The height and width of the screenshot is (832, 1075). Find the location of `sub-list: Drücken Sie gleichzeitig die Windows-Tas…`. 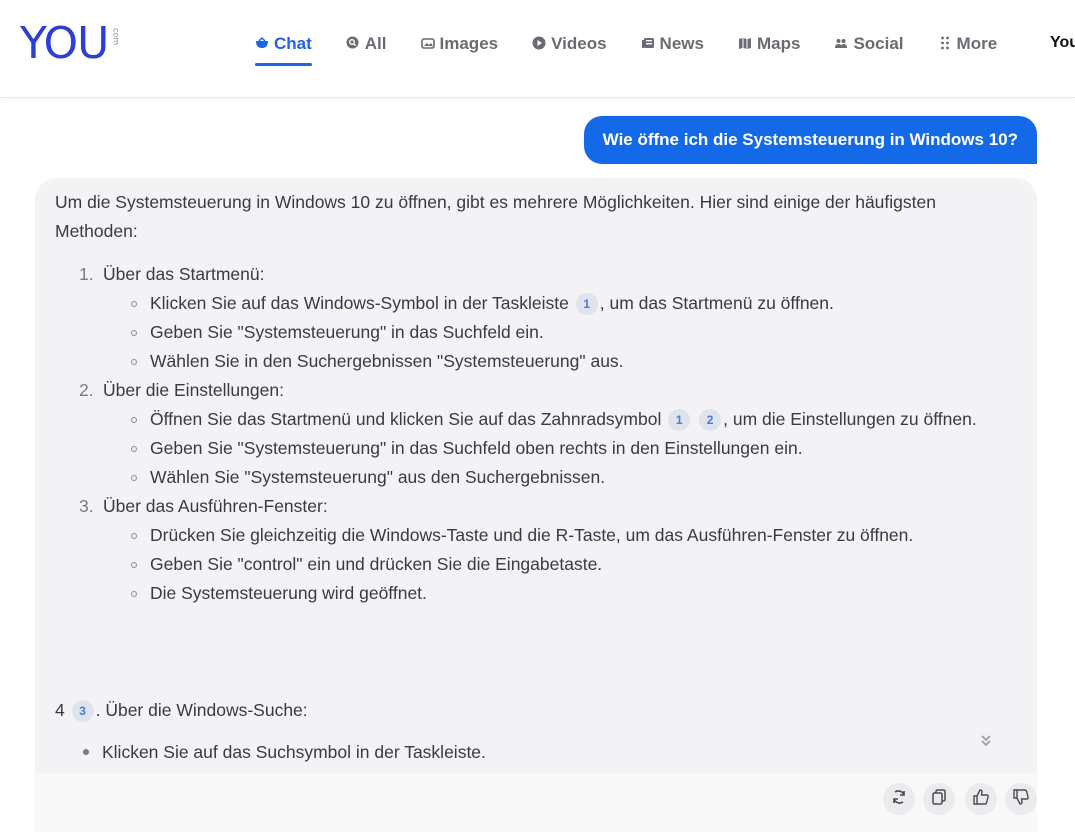

sub-list: Drücken Sie gleichzeitig die Windows-Tas… is located at coordinates (539, 564).